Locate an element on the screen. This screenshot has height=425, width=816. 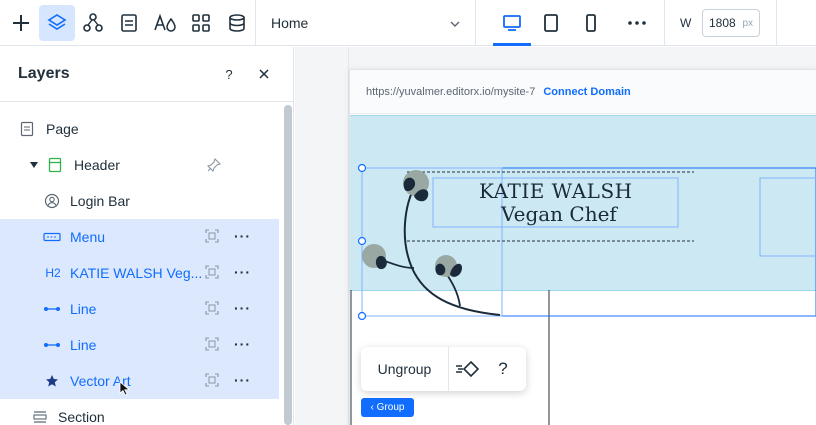
heading-icon: H2 is located at coordinates (53, 273).